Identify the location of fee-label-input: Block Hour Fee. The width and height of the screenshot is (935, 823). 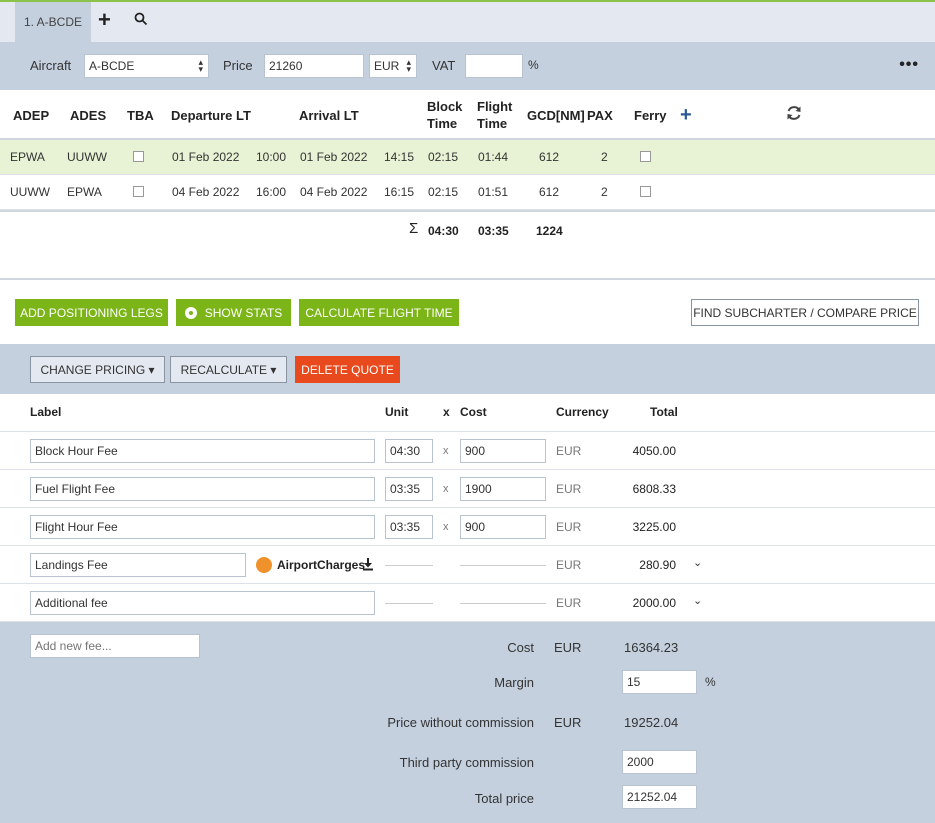
(202, 451).